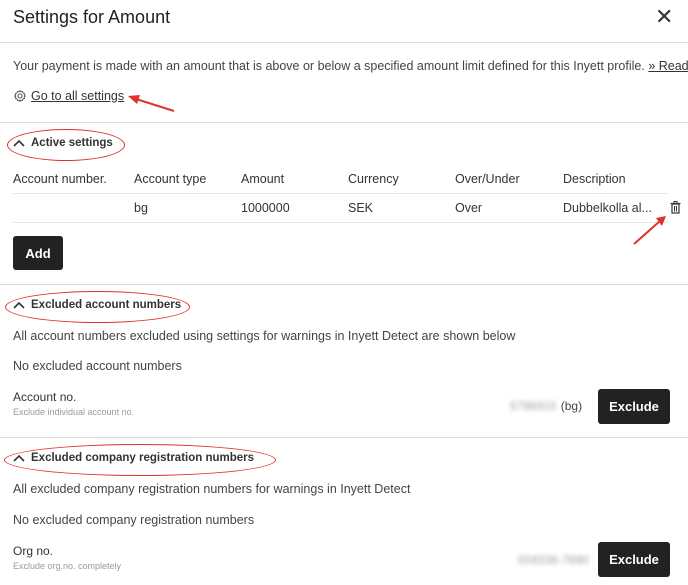  I want to click on go-to-settings: Go to all settings, so click(68, 96).